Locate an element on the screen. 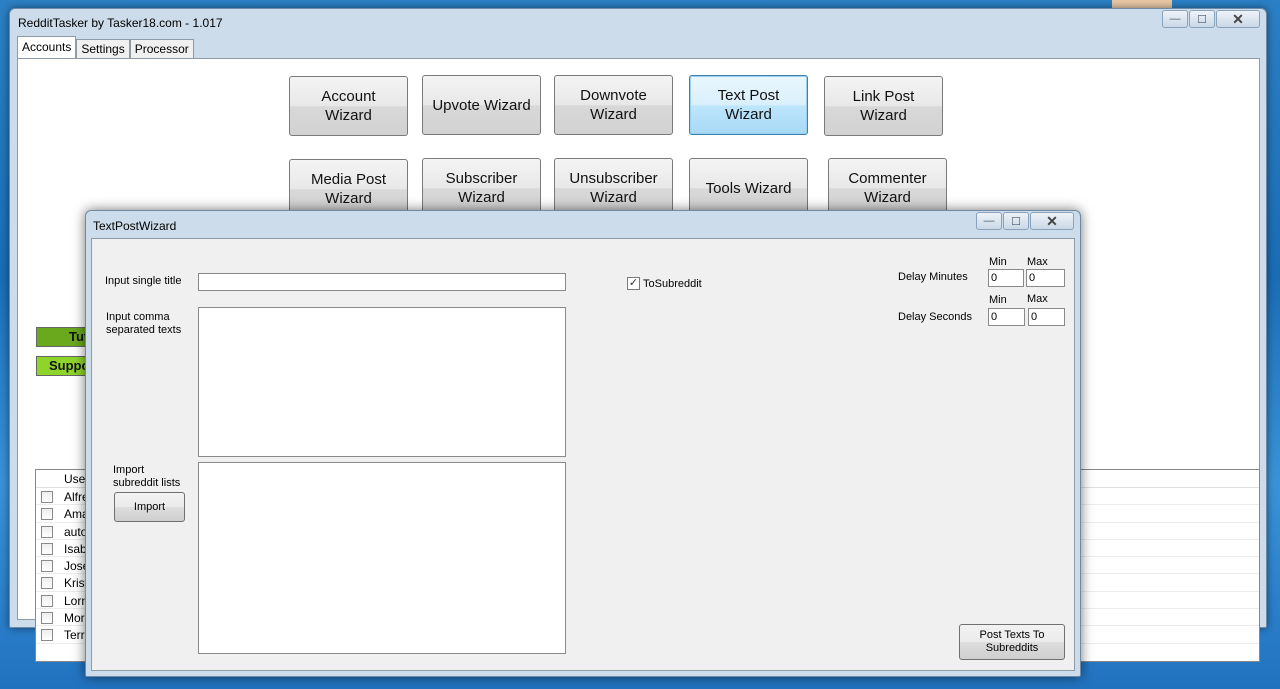 This screenshot has width=1280, height=689. post-texts-button: Post Texts To Subreddits is located at coordinates (1012, 642).